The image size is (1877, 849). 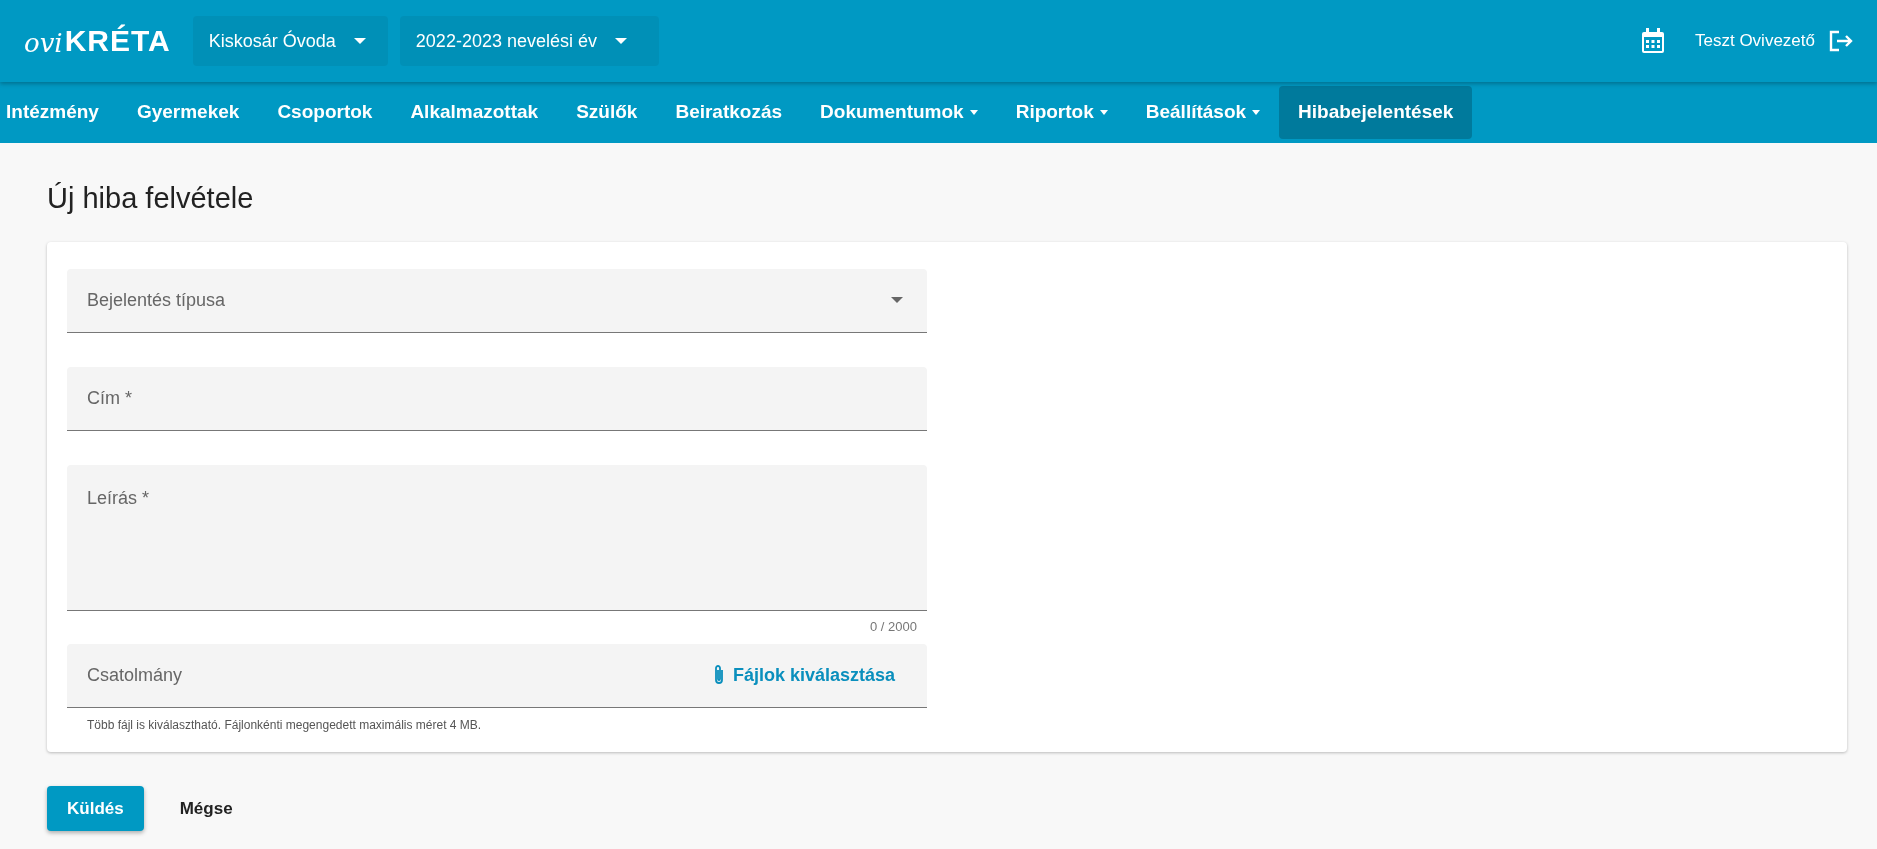 What do you see at coordinates (893, 626) in the screenshot?
I see `character-counter: 0 / 2000` at bounding box center [893, 626].